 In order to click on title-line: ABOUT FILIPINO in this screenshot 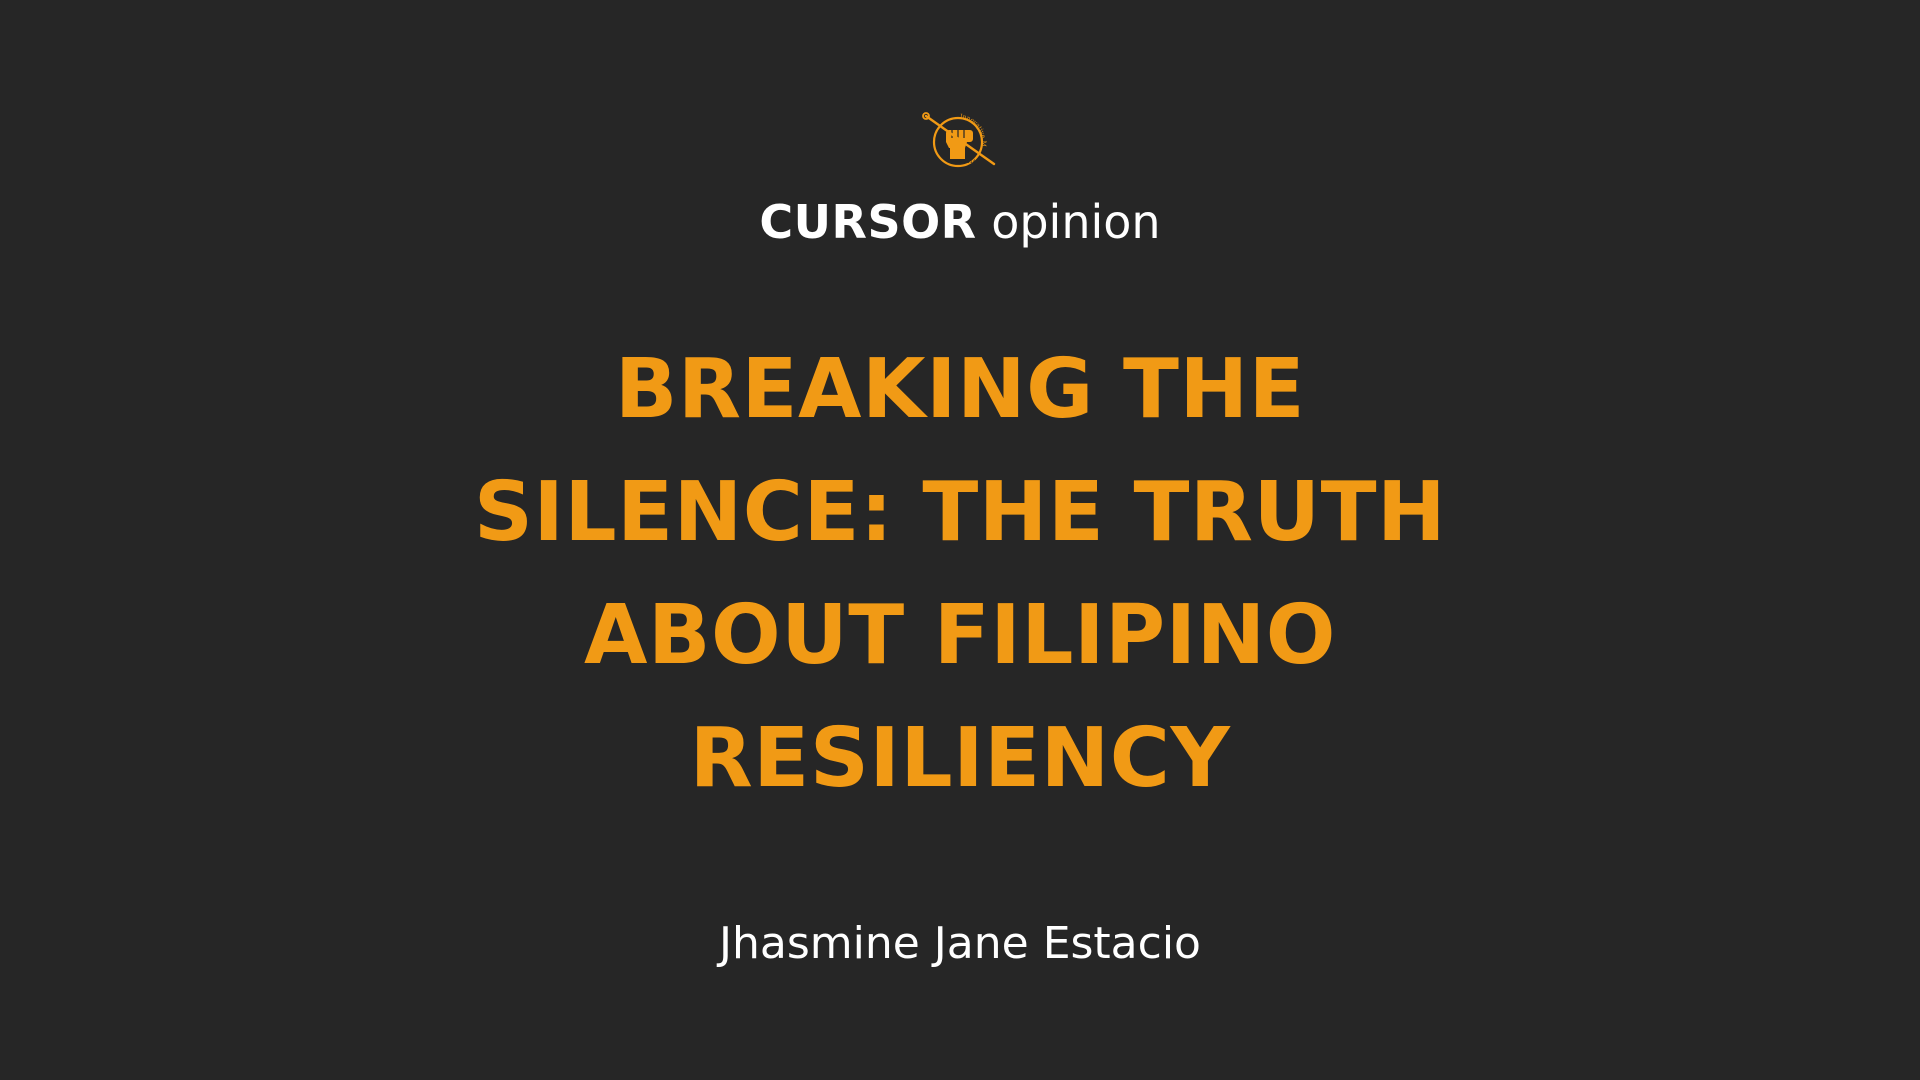, I will do `click(960, 635)`.